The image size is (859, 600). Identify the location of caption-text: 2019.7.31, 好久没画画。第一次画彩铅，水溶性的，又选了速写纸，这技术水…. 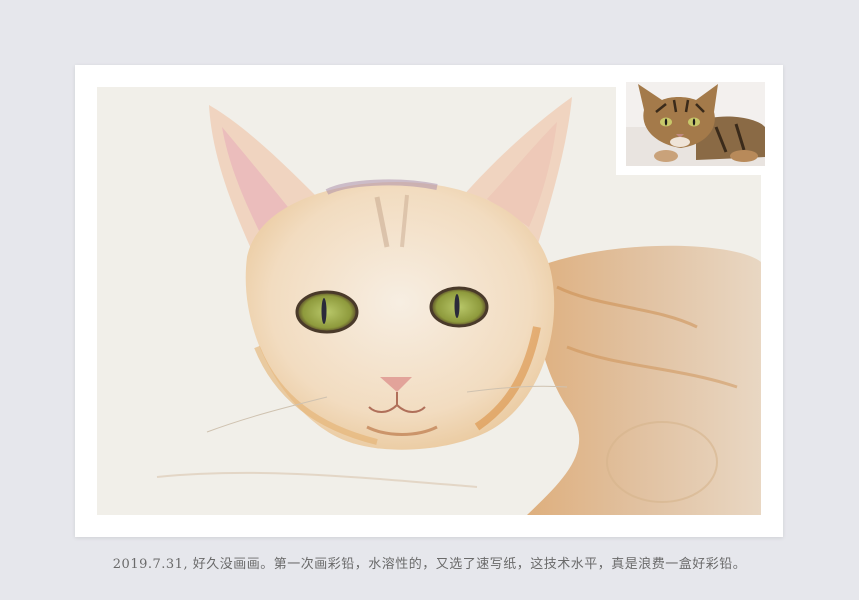
(429, 564).